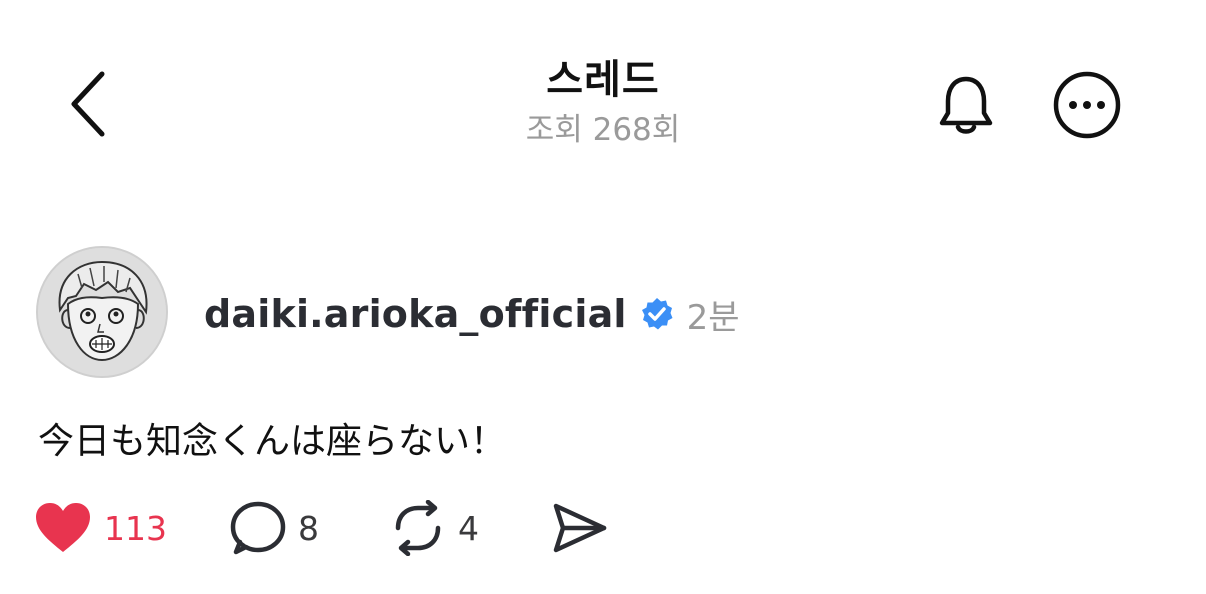 Image resolution: width=1206 pixels, height=594 pixels. I want to click on post-text: 今日も知念くんは座らない！, so click(272, 441).